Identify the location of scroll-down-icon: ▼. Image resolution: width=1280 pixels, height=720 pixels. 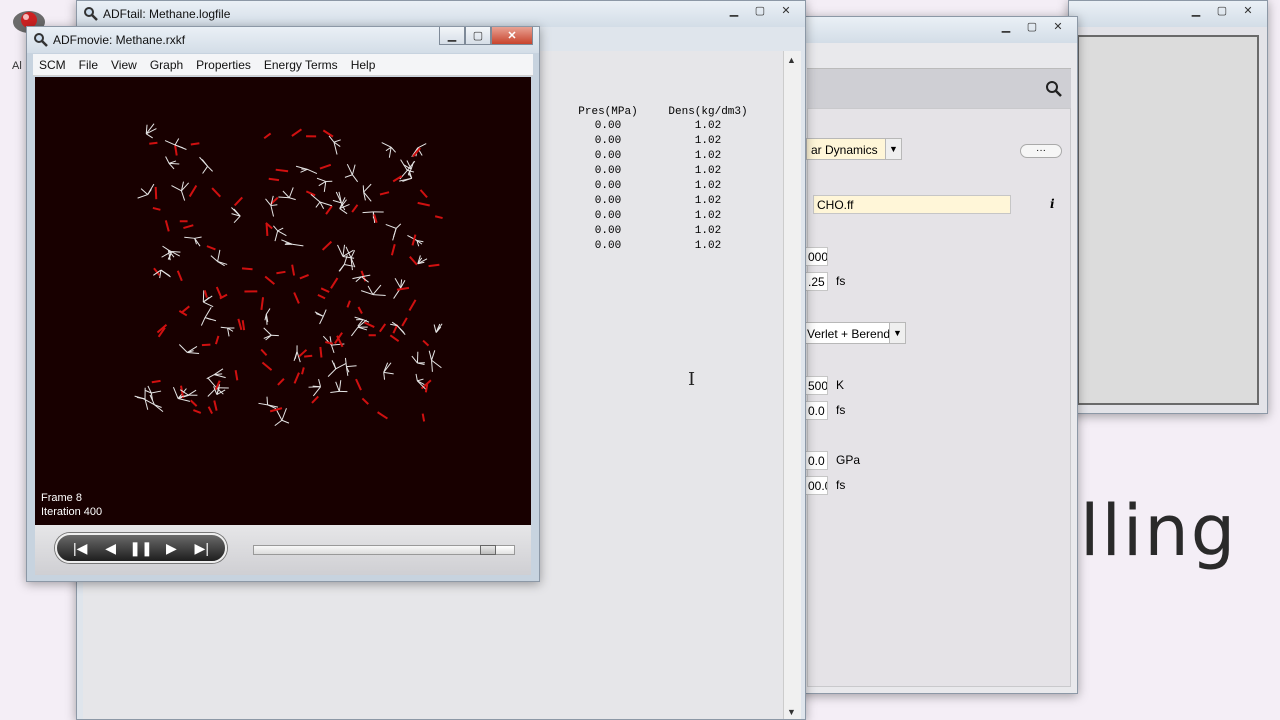
(791, 712).